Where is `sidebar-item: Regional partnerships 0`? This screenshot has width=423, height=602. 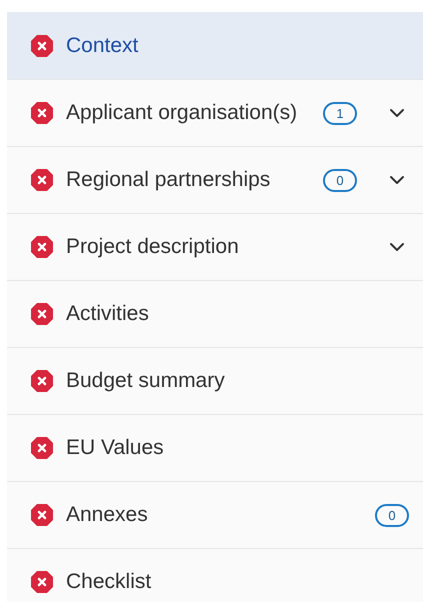
sidebar-item: Regional partnerships 0 is located at coordinates (215, 179).